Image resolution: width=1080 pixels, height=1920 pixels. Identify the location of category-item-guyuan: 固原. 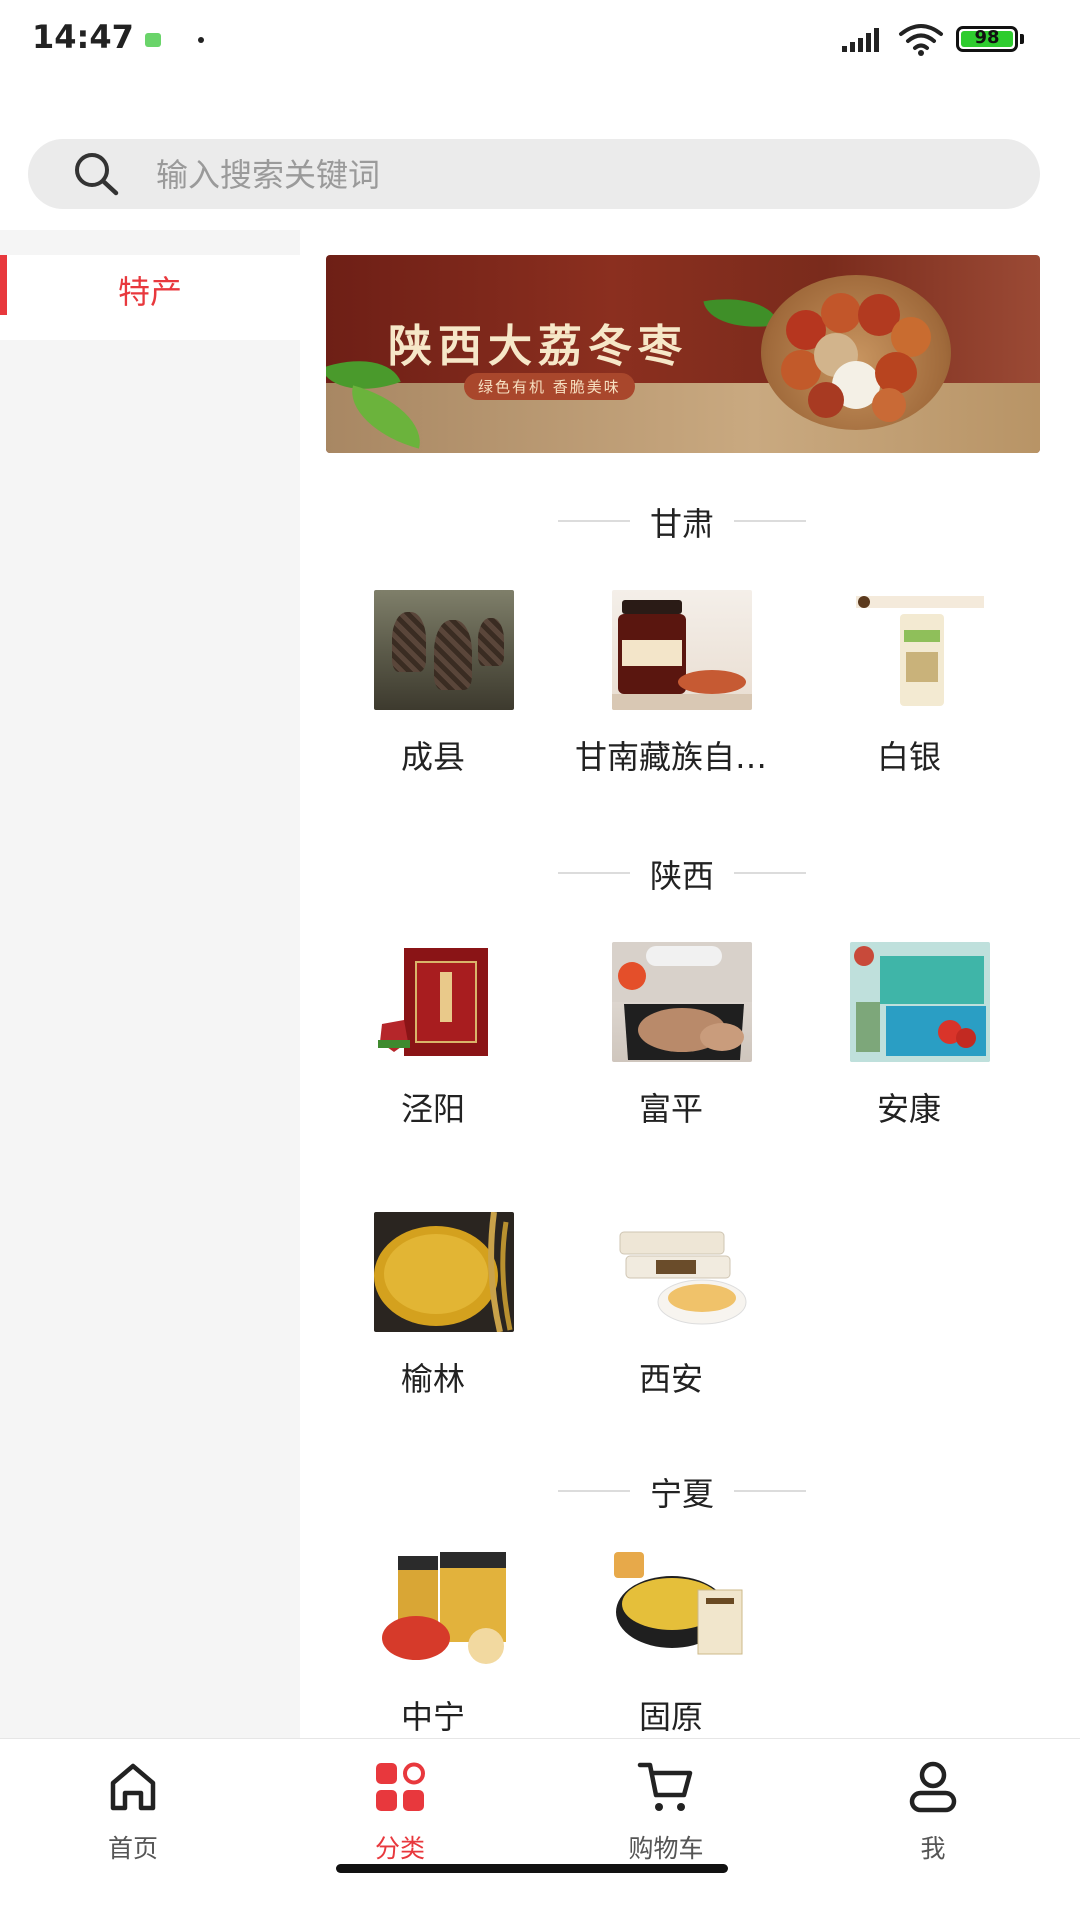
(671, 1644).